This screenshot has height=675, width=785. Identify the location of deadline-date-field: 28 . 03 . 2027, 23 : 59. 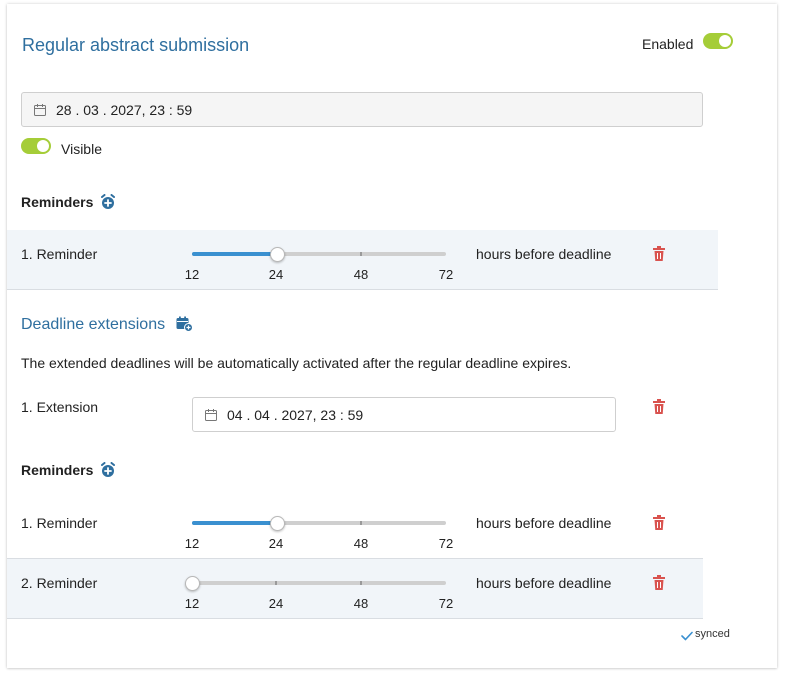
(362, 109).